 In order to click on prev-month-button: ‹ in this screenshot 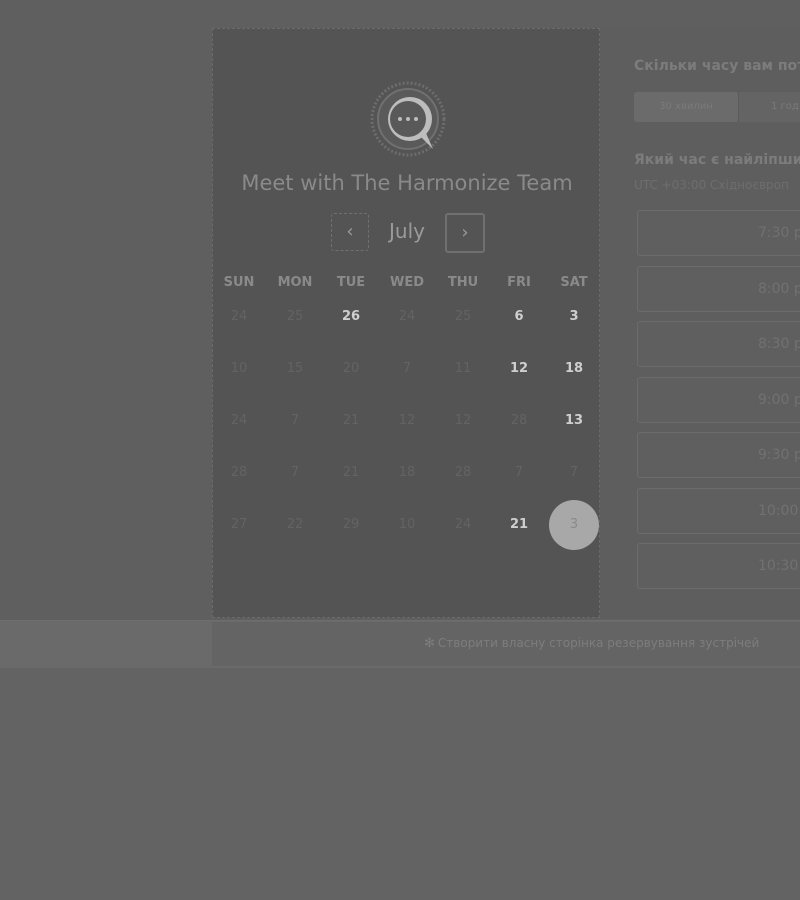, I will do `click(350, 232)`.